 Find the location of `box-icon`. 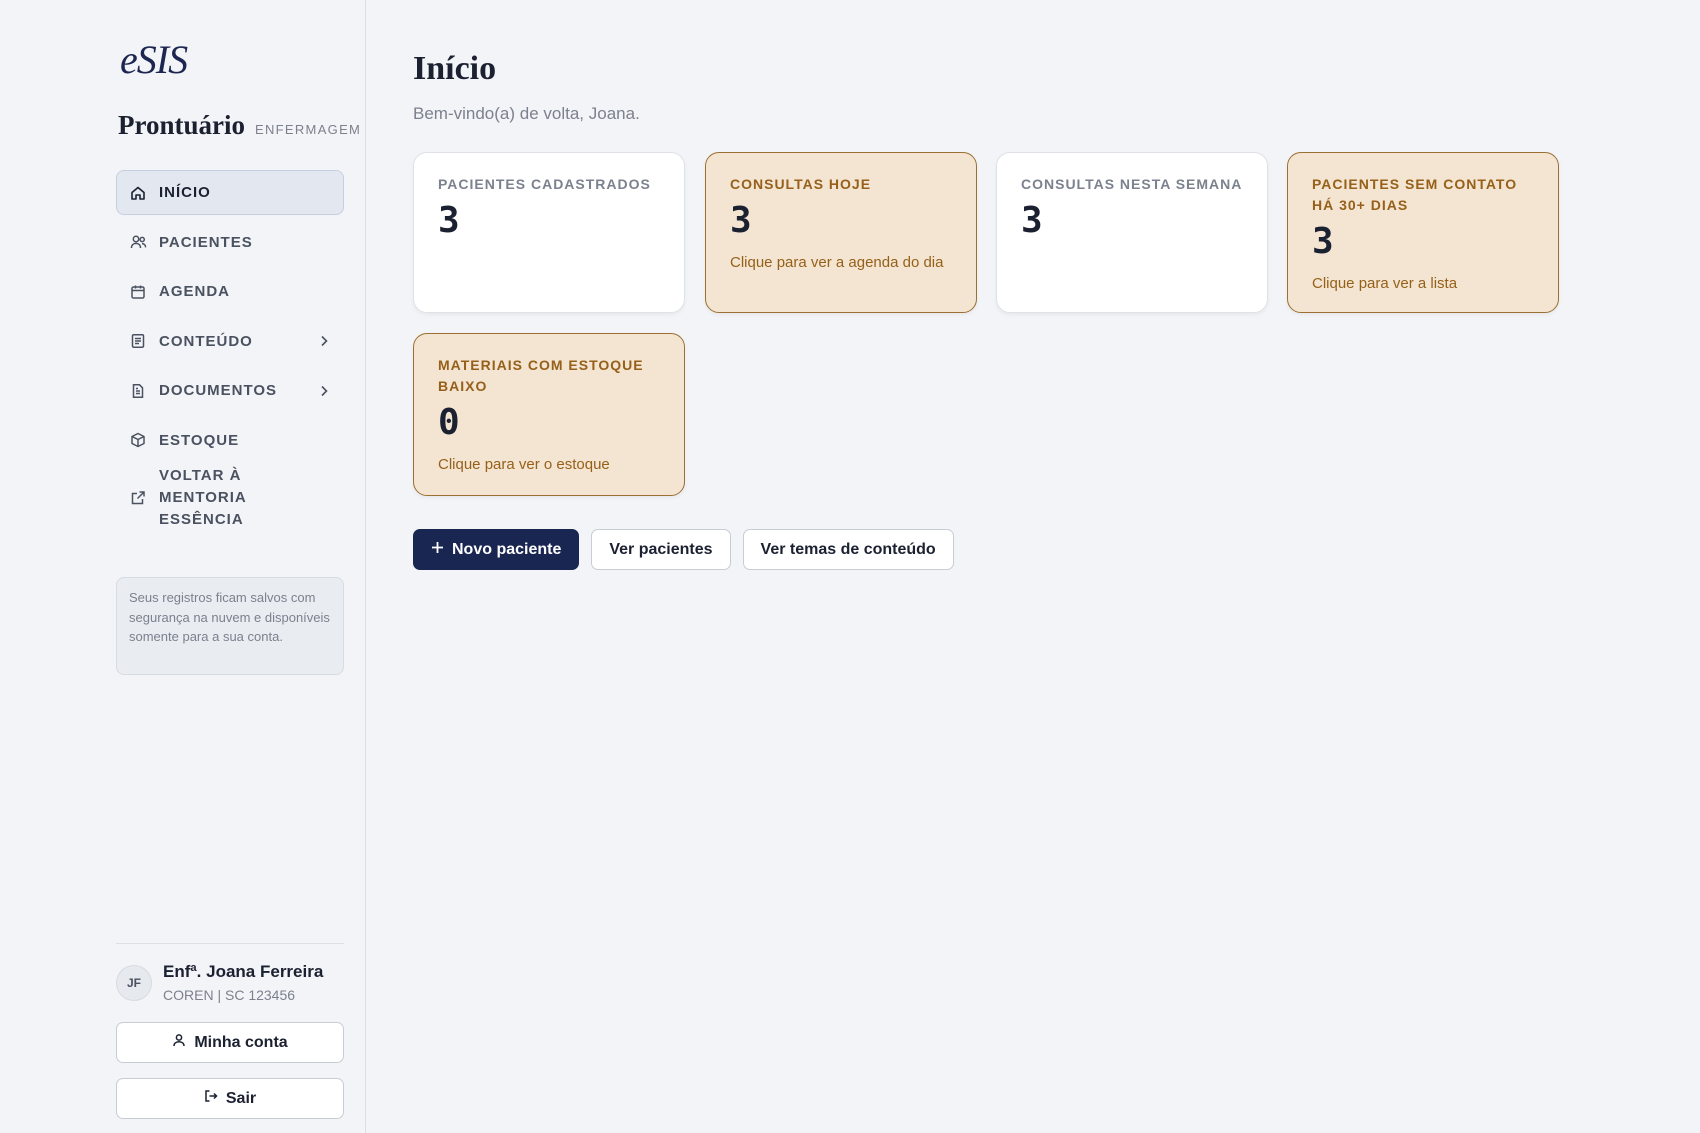

box-icon is located at coordinates (138, 440).